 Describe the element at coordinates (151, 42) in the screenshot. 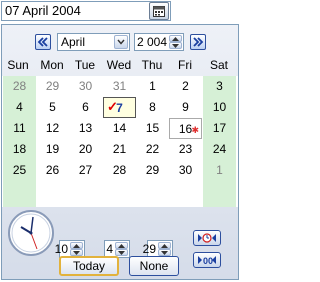

I see `year-value: 2 004` at that location.